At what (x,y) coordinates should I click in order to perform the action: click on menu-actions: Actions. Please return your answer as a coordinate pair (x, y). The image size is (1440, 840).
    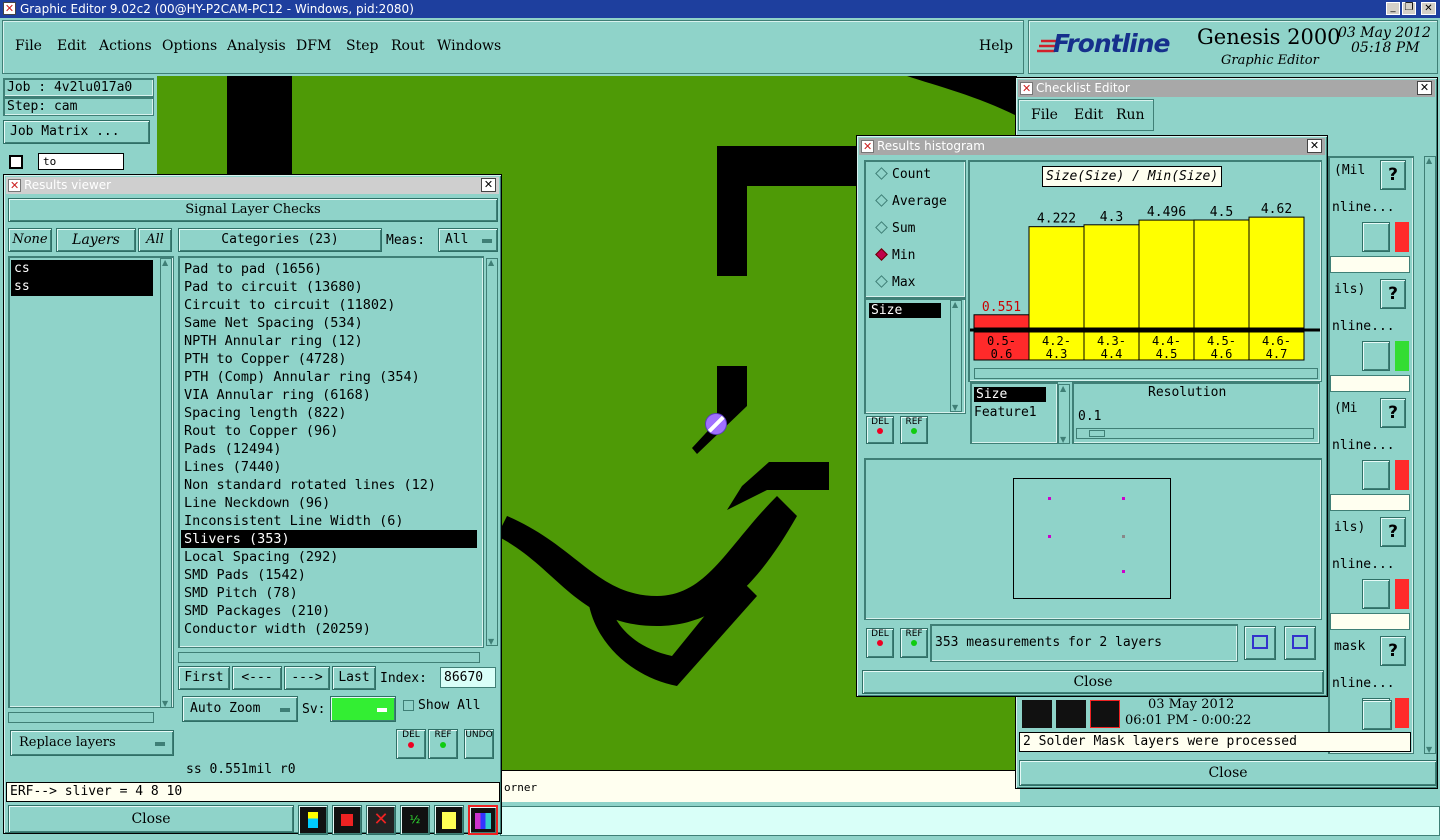
    Looking at the image, I should click on (125, 46).